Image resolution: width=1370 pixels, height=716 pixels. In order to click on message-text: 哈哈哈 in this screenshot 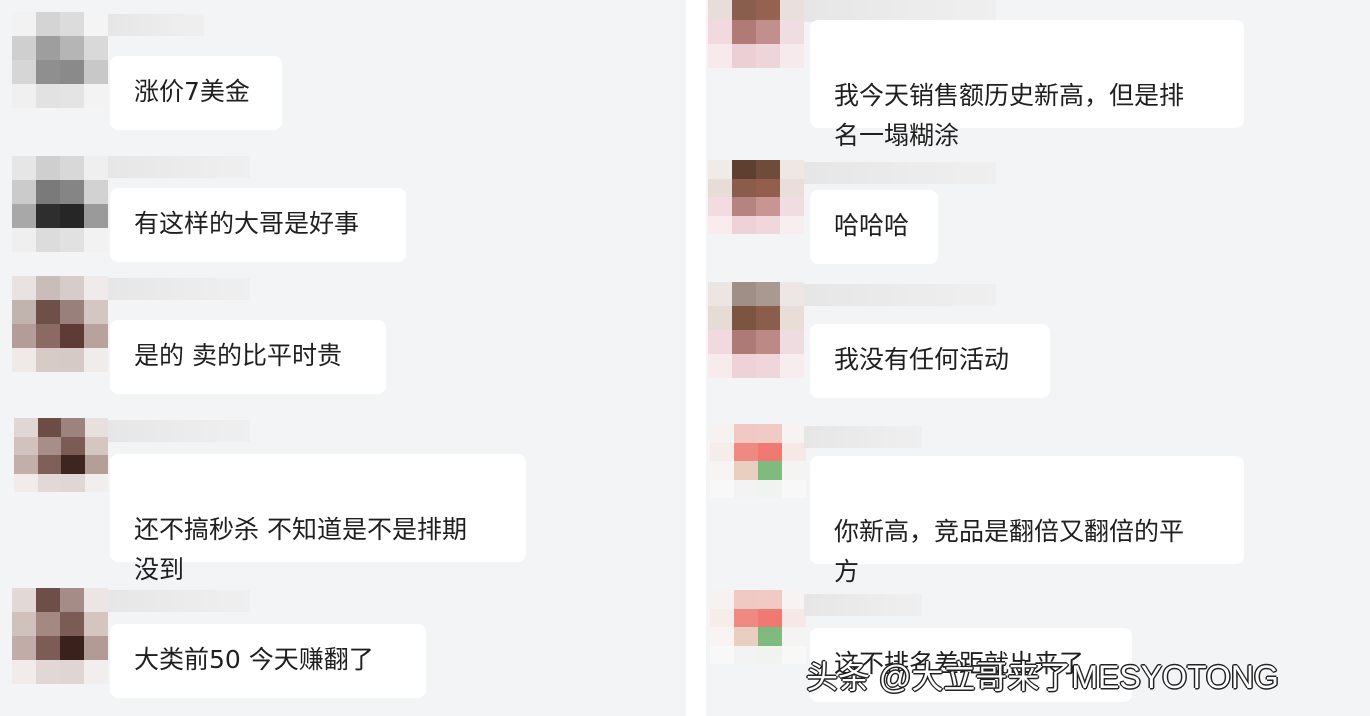, I will do `click(872, 225)`.